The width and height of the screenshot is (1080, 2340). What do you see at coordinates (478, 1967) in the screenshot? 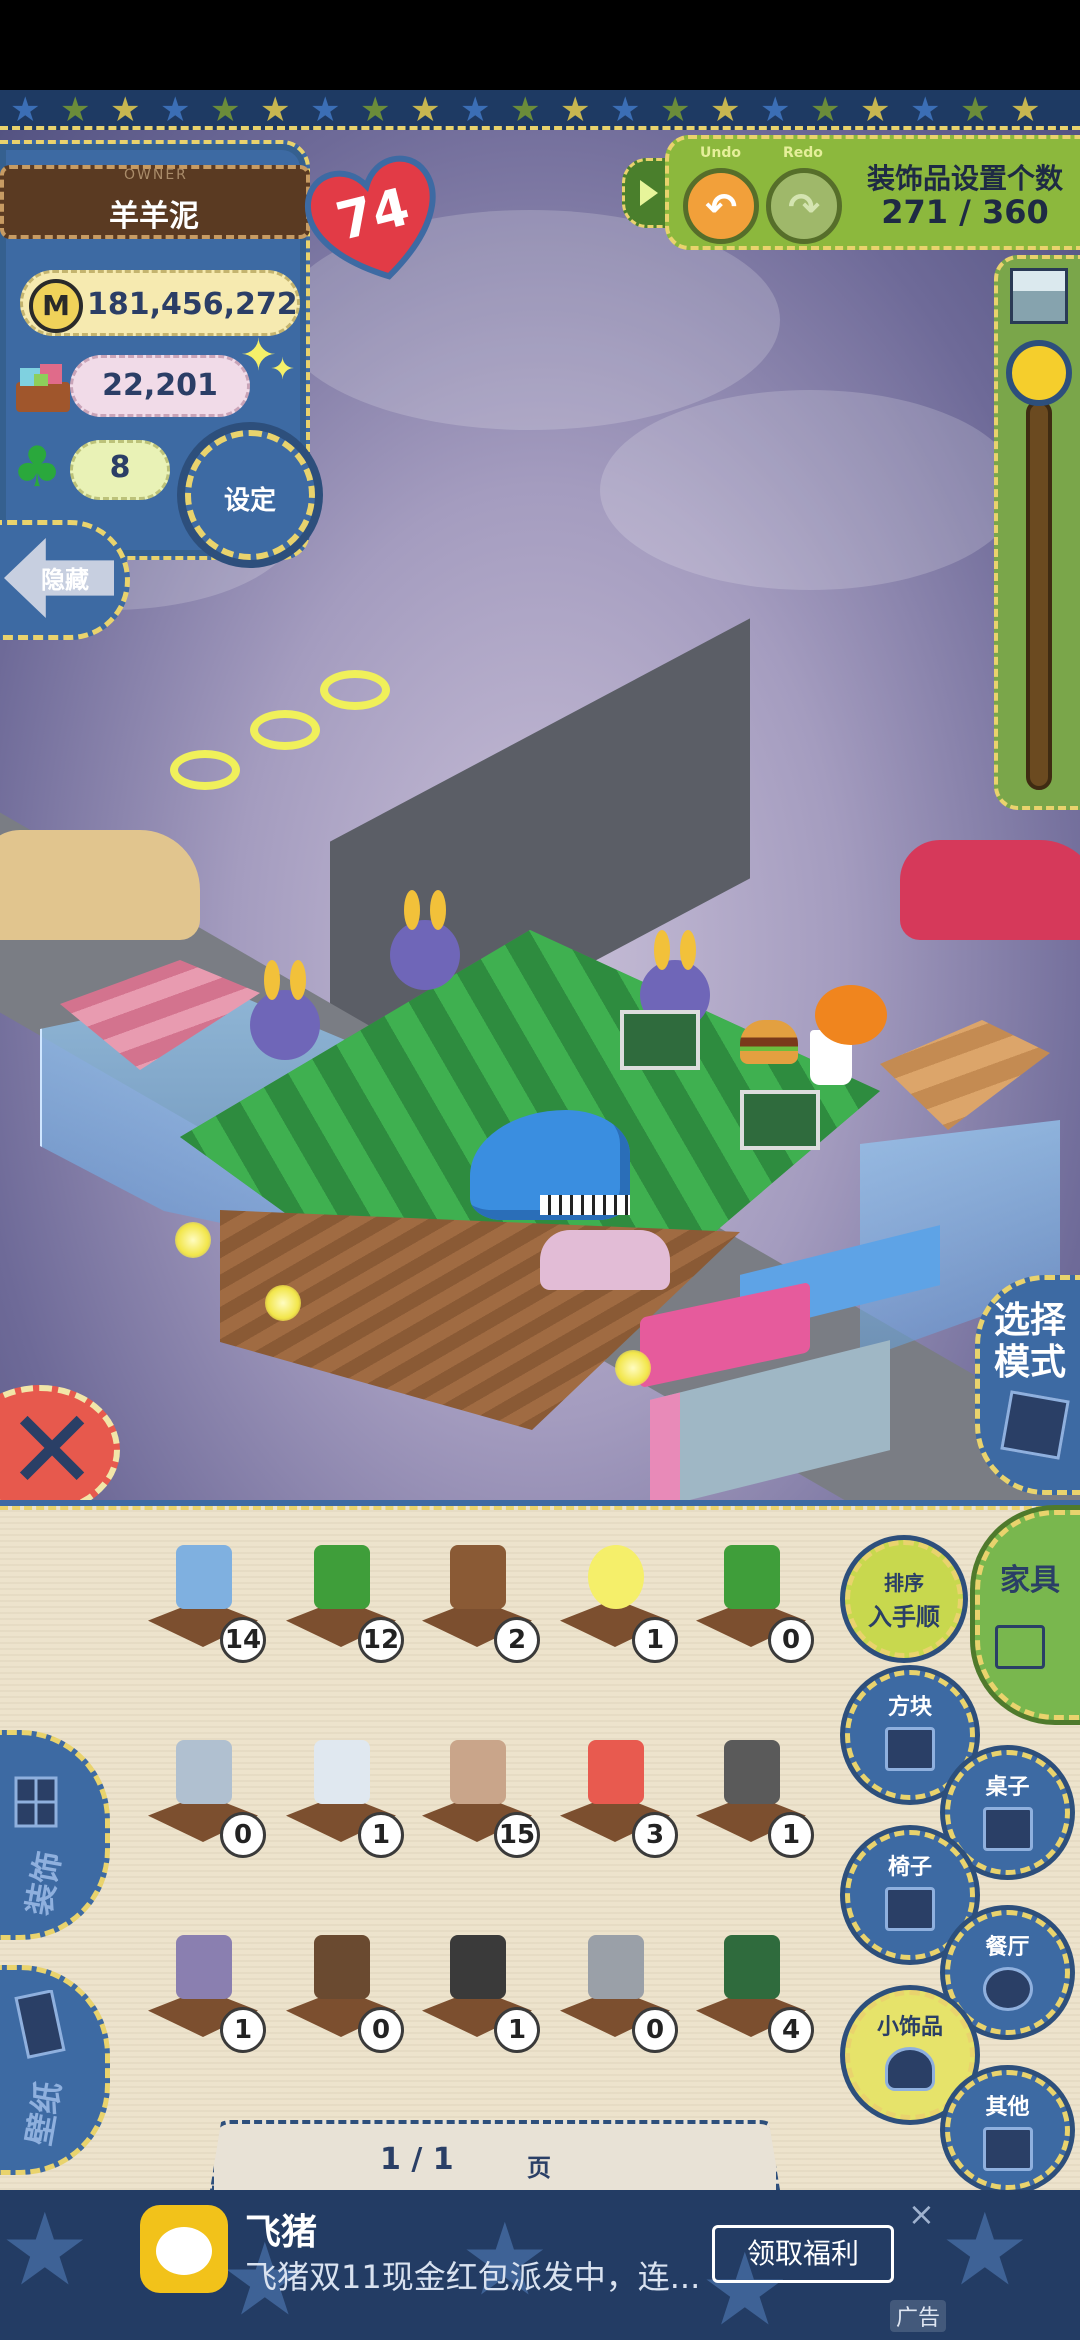
I see `trash-bin-icon` at bounding box center [478, 1967].